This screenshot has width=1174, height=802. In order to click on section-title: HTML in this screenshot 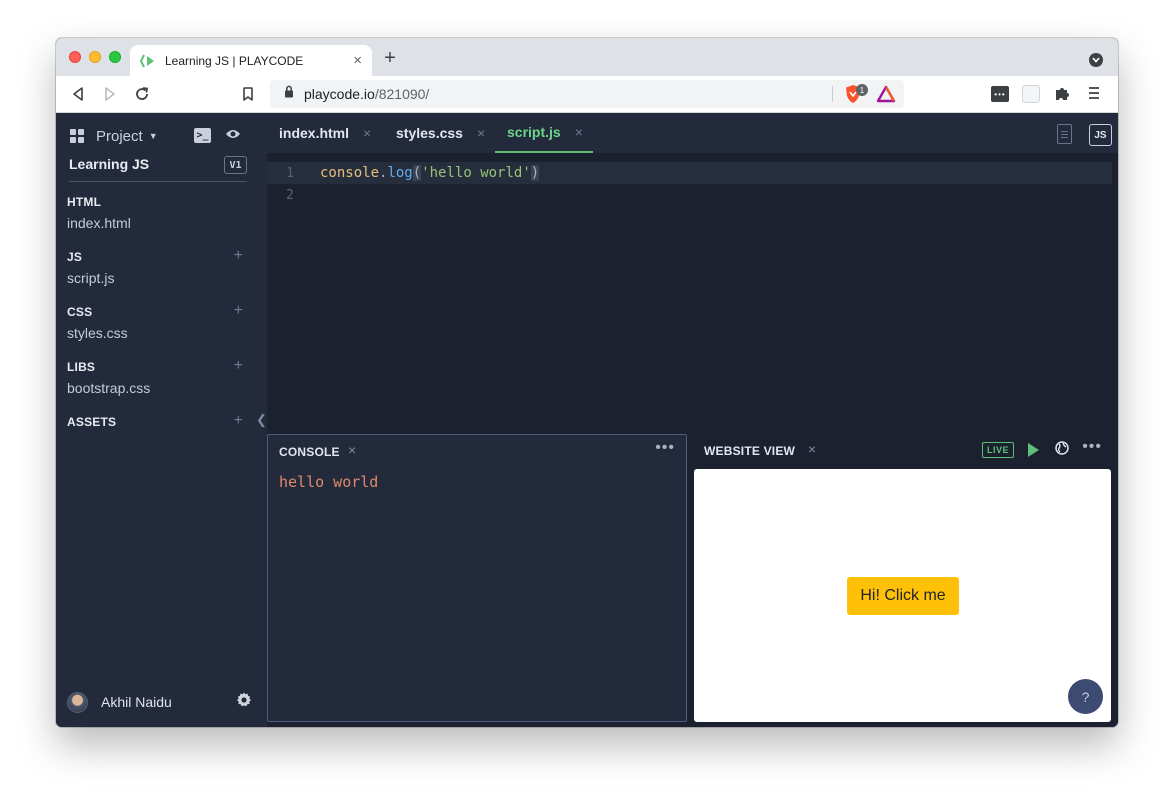, I will do `click(84, 202)`.